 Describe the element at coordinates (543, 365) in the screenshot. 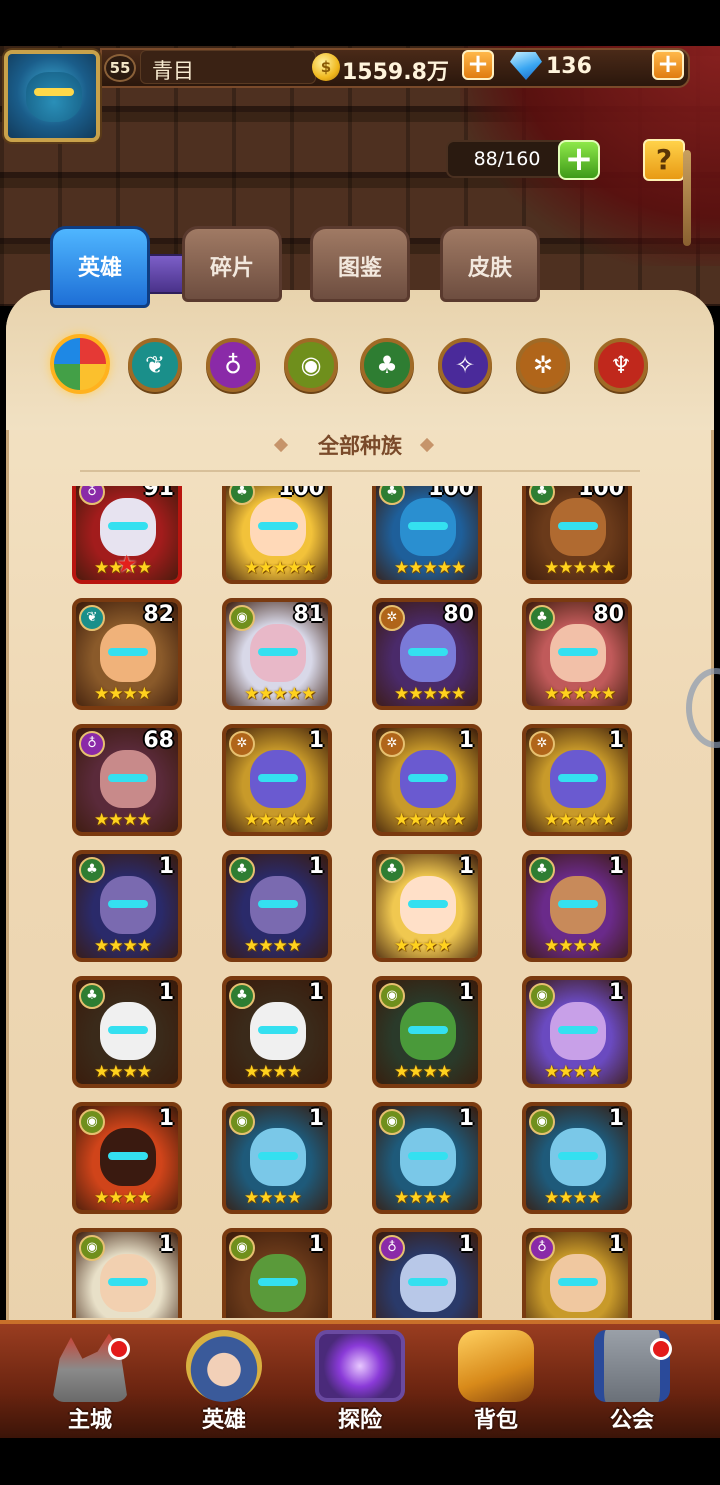

I see `race-filter-light-icon: ✲` at that location.